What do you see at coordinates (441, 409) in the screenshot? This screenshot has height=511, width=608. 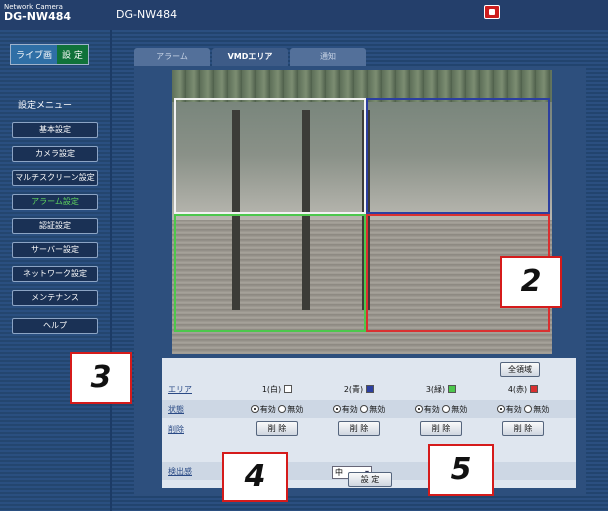 I see `area-3-status: 有効 無効` at bounding box center [441, 409].